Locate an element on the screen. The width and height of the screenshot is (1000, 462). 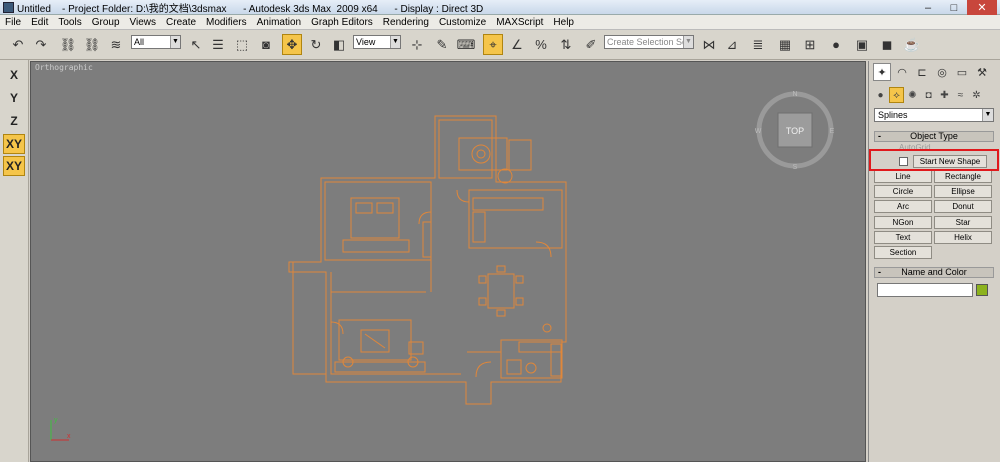
window-crossing-icon: ◙ is located at coordinates (266, 44).